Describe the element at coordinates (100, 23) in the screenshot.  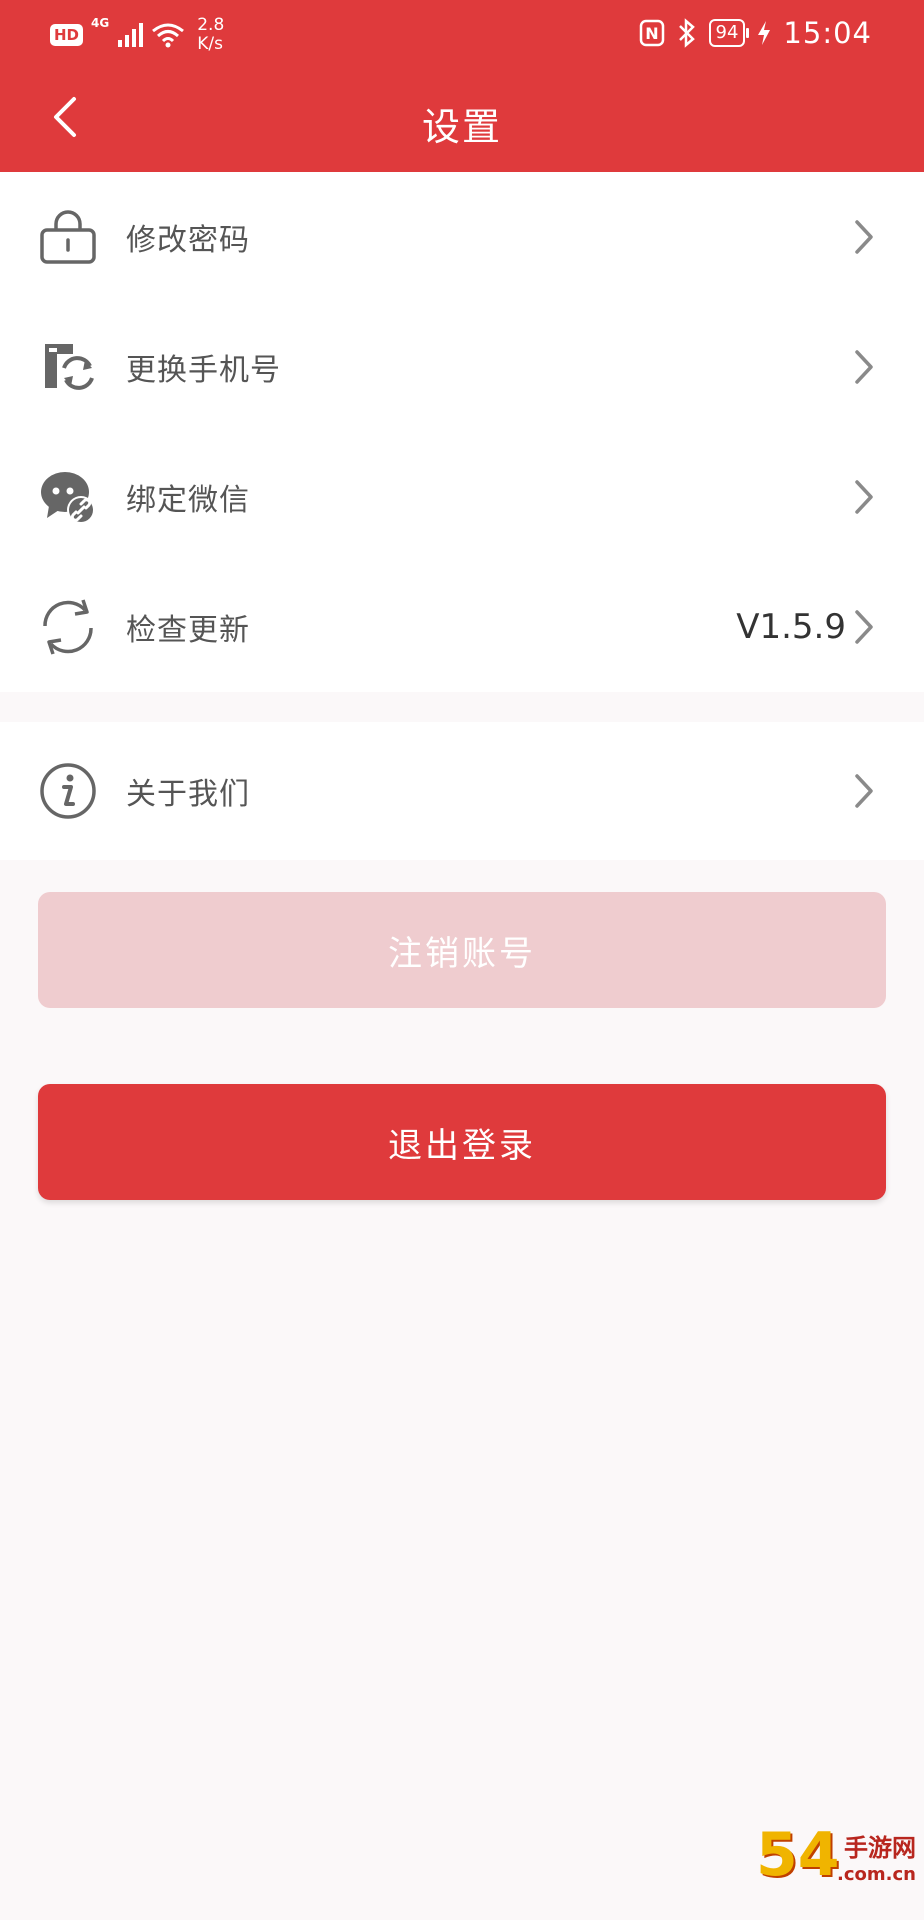
I see `network-type: 4G` at that location.